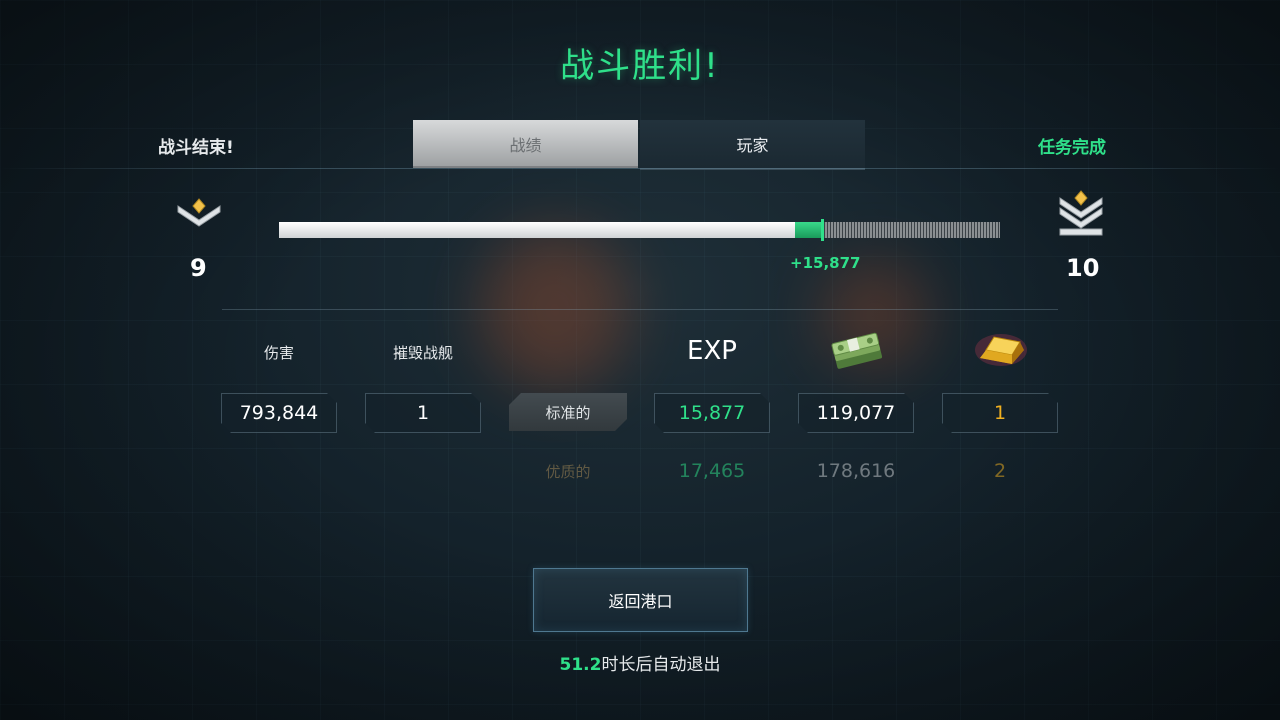 The width and height of the screenshot is (1280, 720). Describe the element at coordinates (1000, 471) in the screenshot. I see `premium-gold-value: 2` at that location.